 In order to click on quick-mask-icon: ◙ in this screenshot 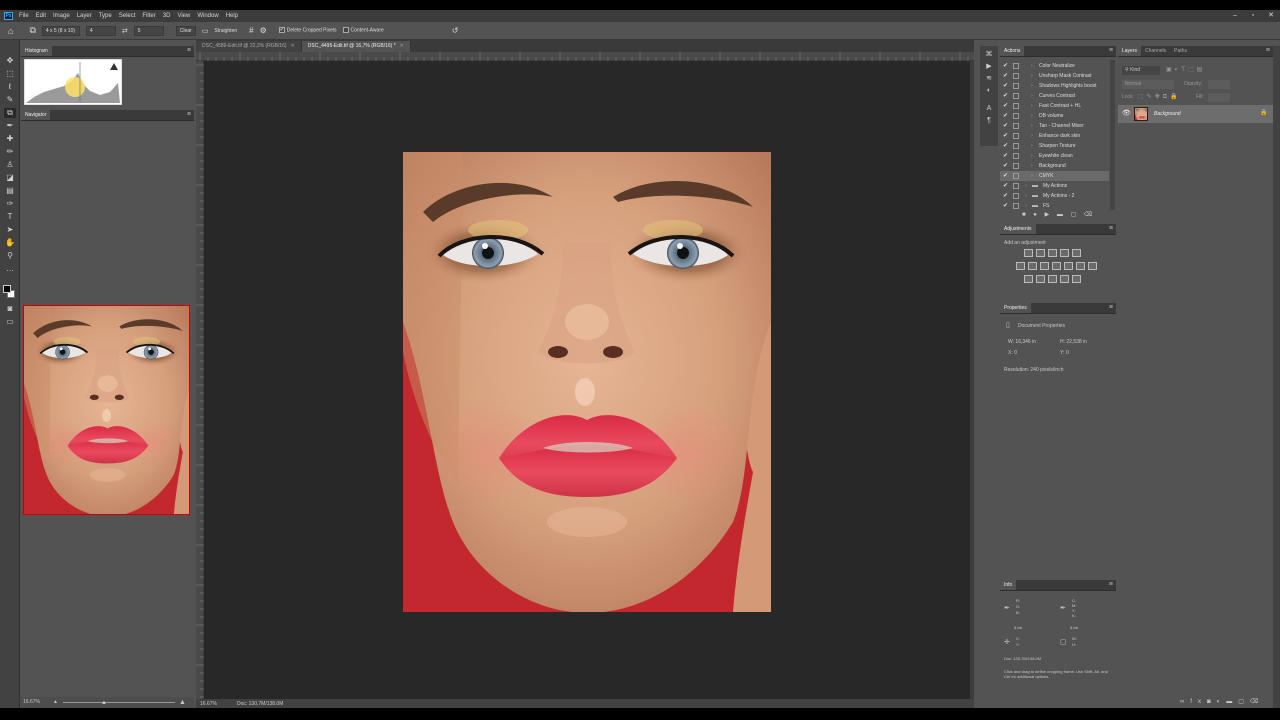, I will do `click(10, 309)`.